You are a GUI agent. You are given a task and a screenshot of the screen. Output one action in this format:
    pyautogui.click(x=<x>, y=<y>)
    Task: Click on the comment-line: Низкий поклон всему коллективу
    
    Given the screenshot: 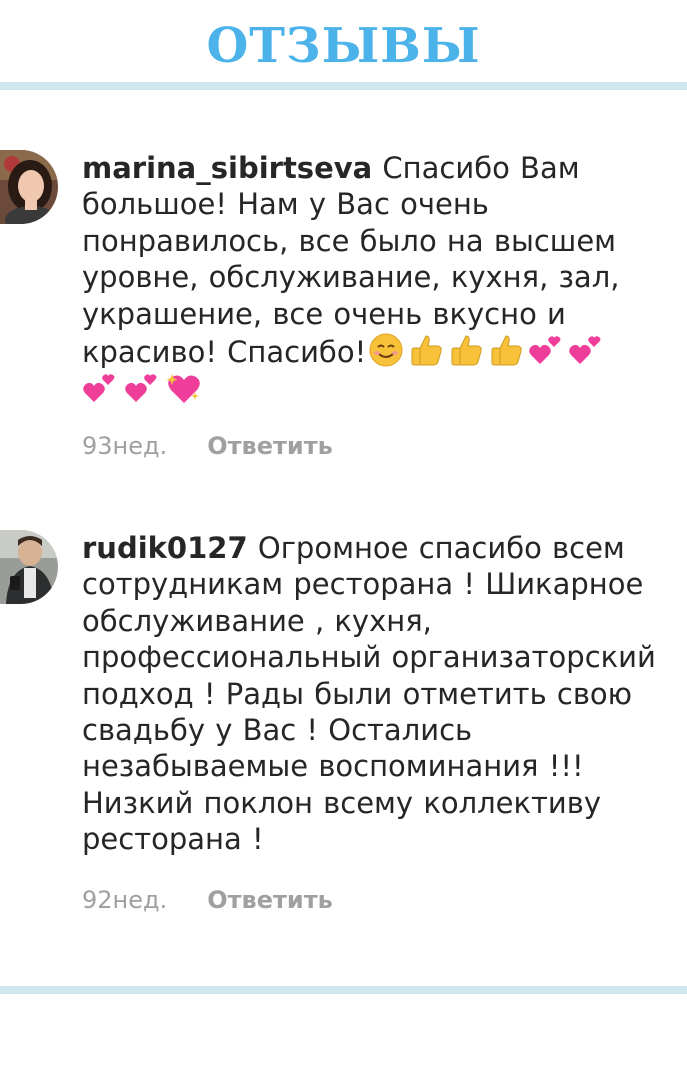 What is the action you would take?
    pyautogui.click(x=341, y=802)
    